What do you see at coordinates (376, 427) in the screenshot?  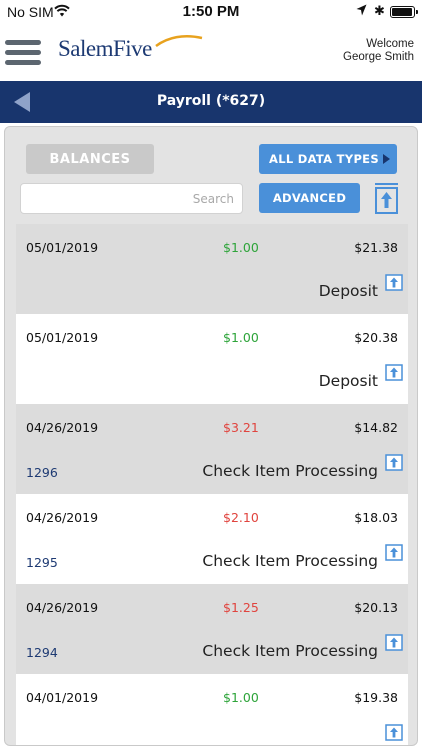 I see `transaction-balance: $14.82` at bounding box center [376, 427].